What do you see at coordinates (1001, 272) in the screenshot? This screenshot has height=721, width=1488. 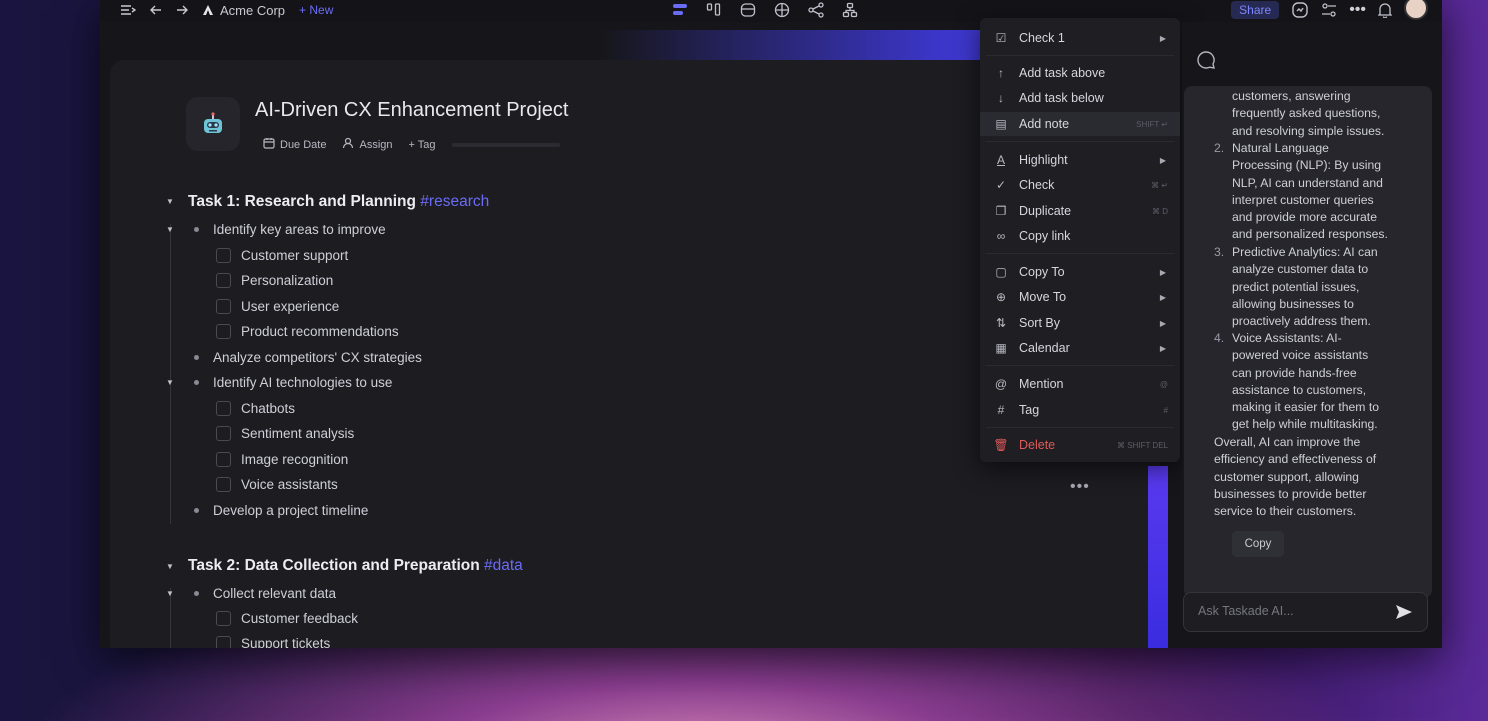 I see `clipboard-icon: ▢` at bounding box center [1001, 272].